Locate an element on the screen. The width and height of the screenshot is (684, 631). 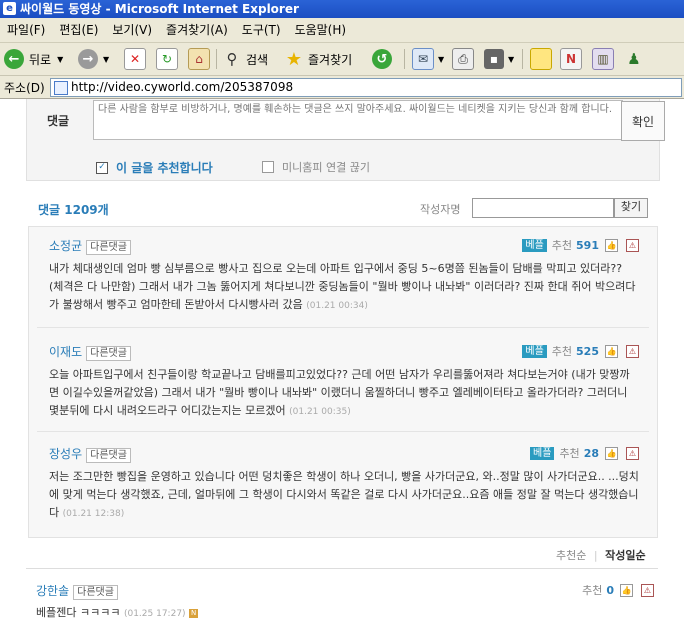
window-titlebar: e 싸이월드 동영상 - Microsoft Internet Explorer is located at coordinates (342, 9).